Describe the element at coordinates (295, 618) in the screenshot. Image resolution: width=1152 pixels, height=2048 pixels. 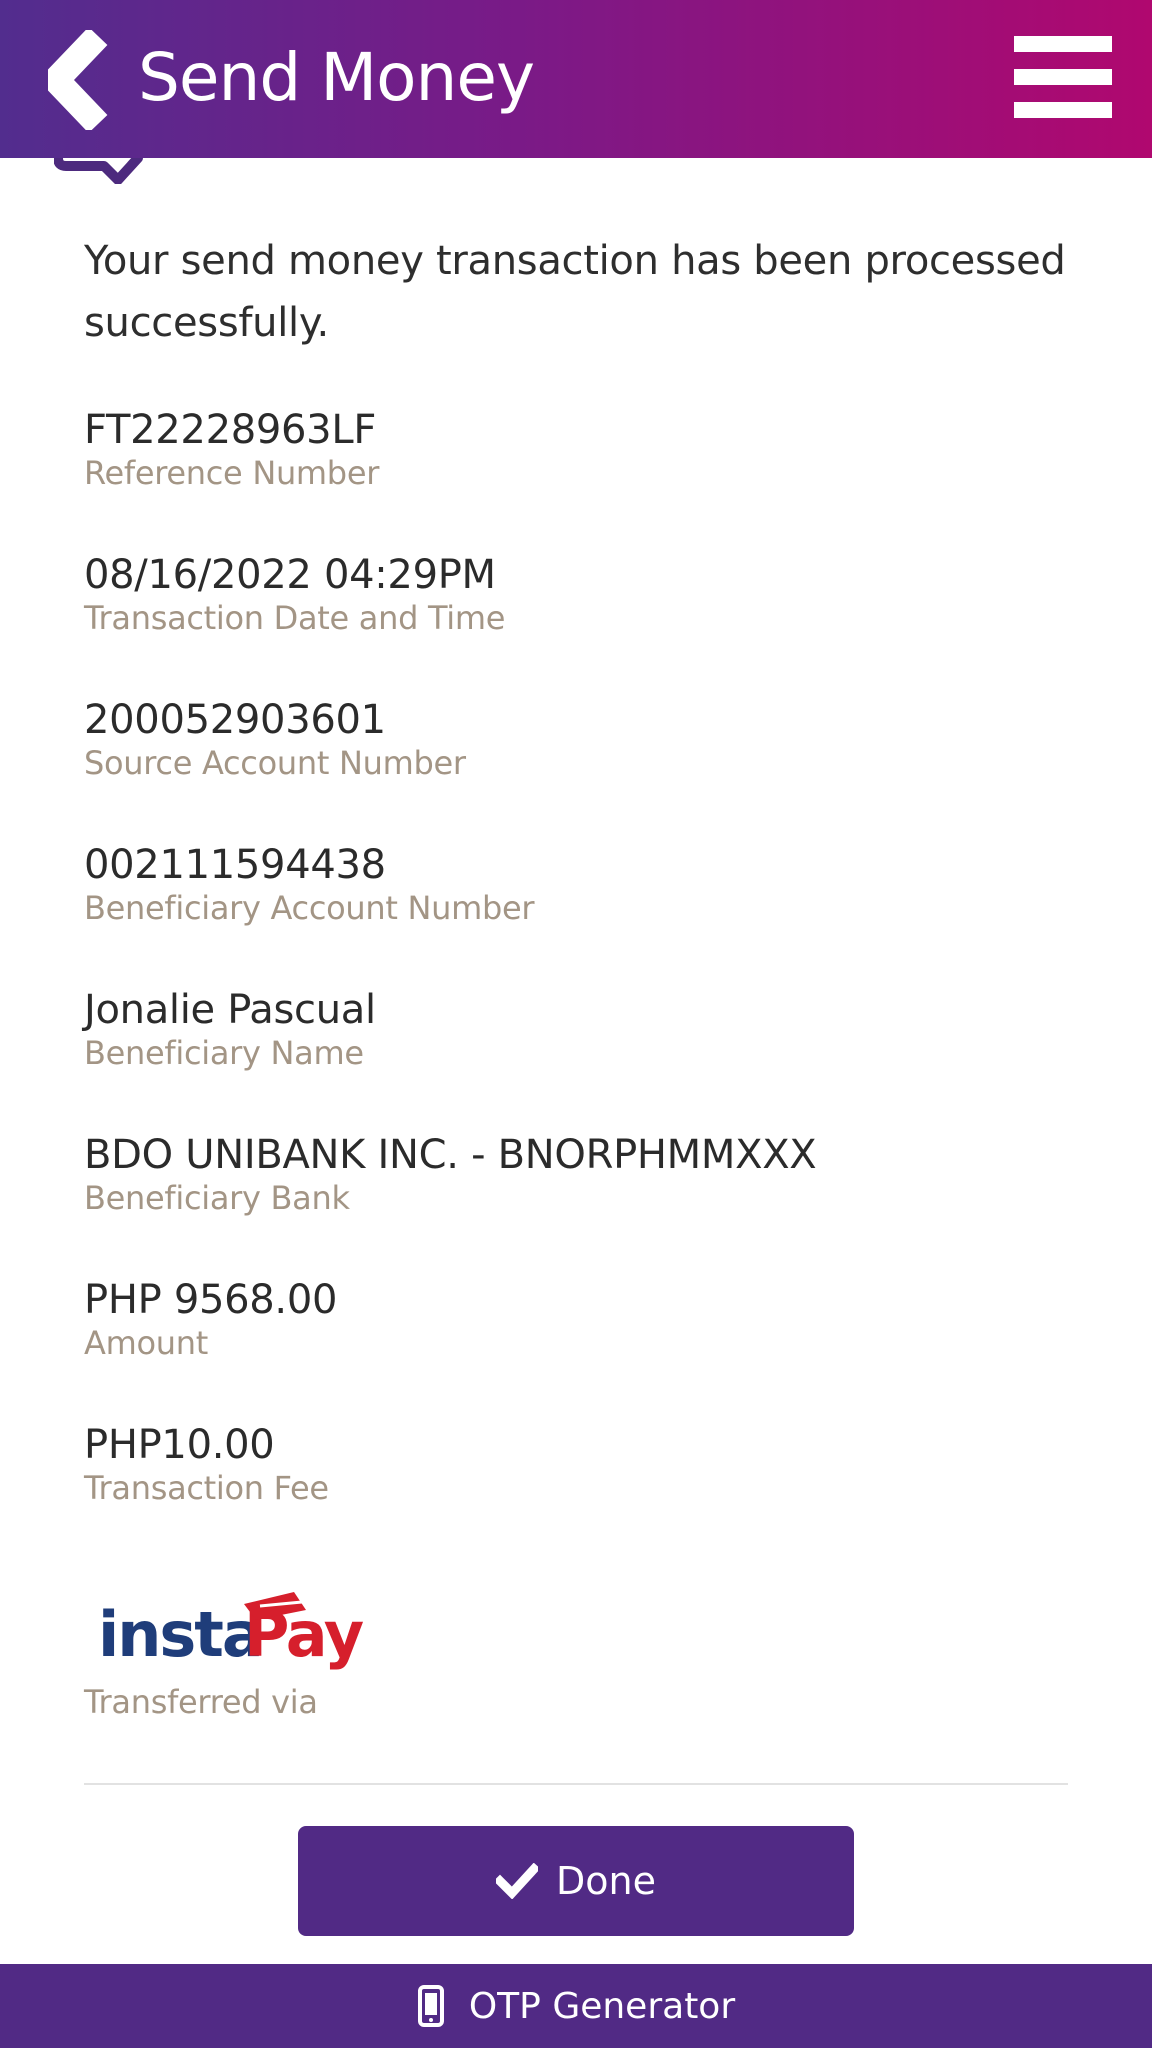
I see `field-label: Transaction Date and Time` at that location.